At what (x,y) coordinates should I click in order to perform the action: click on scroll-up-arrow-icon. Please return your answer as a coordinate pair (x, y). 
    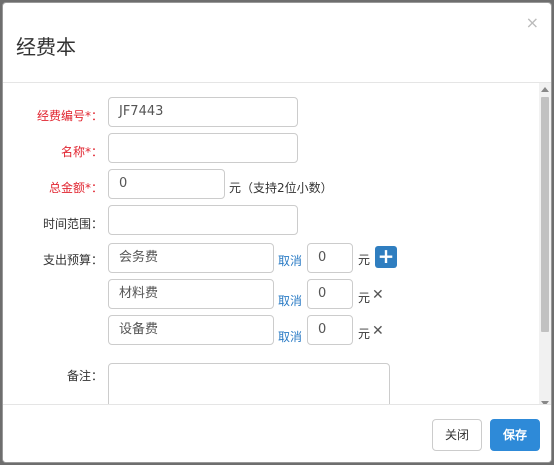
    Looking at the image, I should click on (545, 89).